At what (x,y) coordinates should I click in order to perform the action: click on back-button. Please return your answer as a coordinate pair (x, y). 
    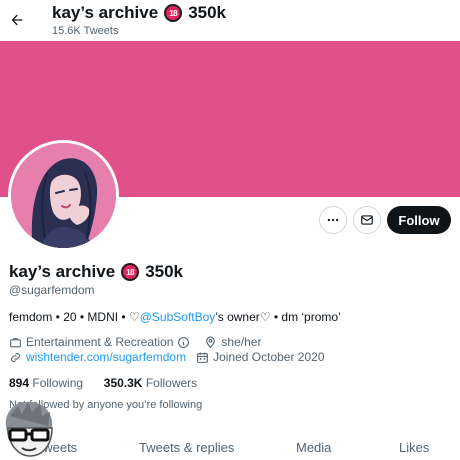
    Looking at the image, I should click on (17, 20).